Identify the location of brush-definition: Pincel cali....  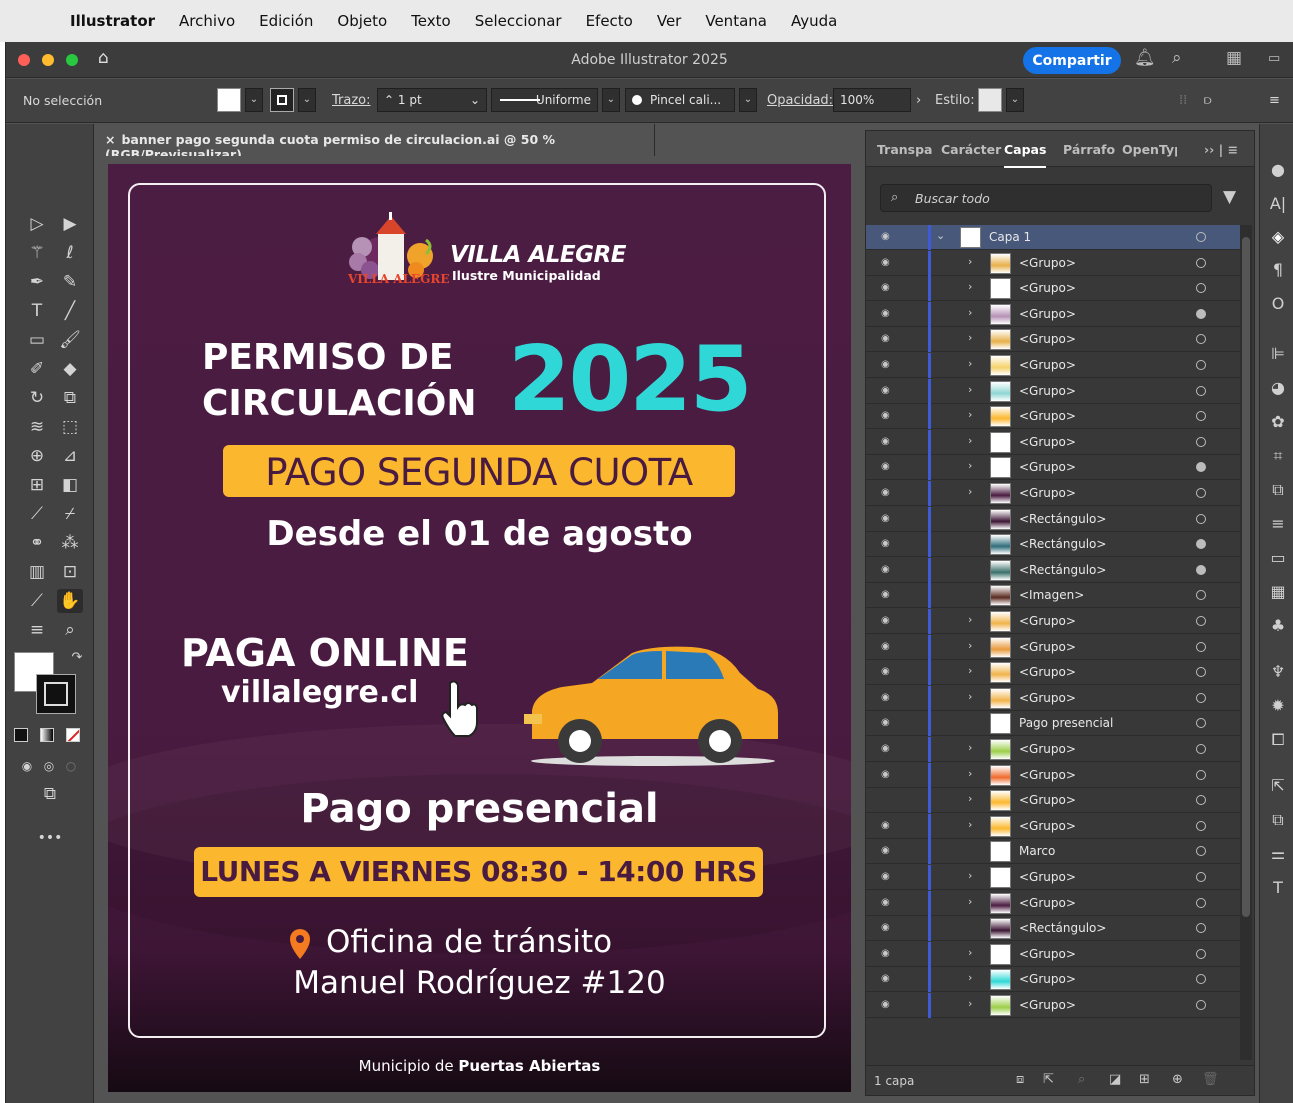
(680, 100).